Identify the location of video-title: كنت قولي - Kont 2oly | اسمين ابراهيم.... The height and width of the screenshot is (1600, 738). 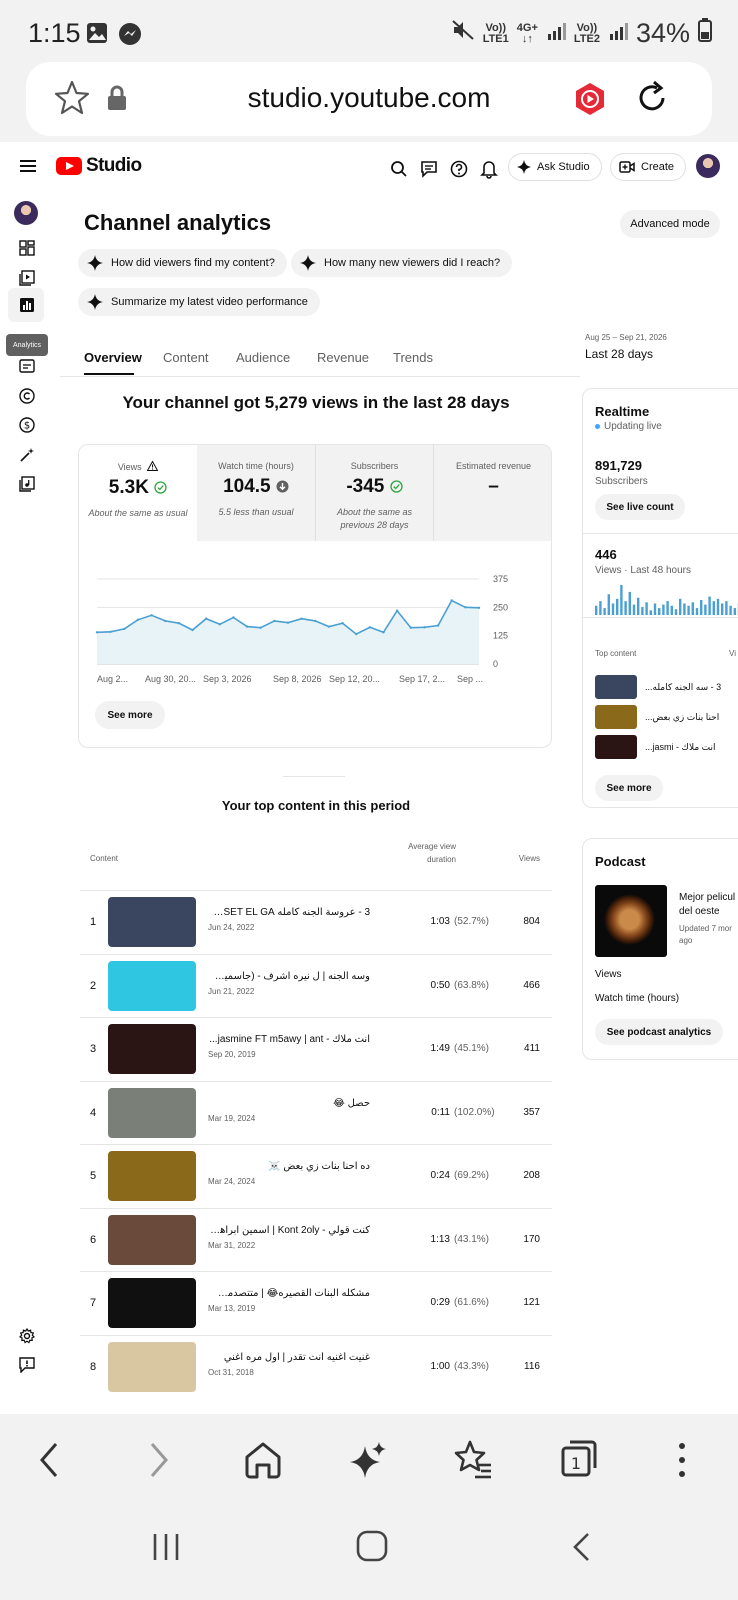
(289, 1230).